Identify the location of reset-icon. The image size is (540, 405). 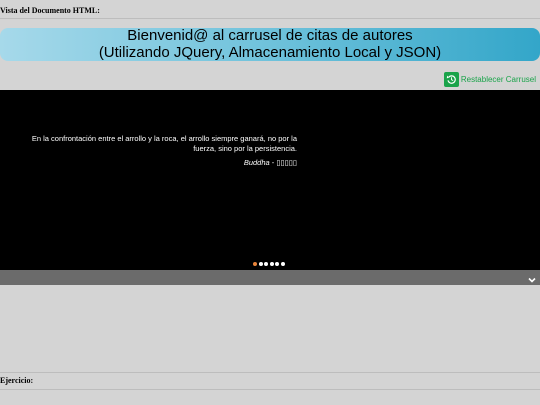
(451, 79).